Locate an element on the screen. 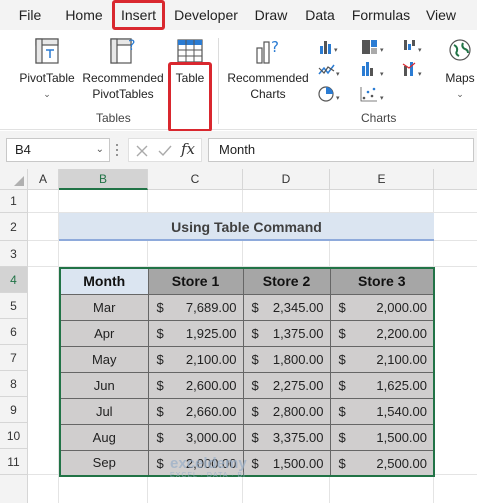  column-header-d: D is located at coordinates (286, 179).